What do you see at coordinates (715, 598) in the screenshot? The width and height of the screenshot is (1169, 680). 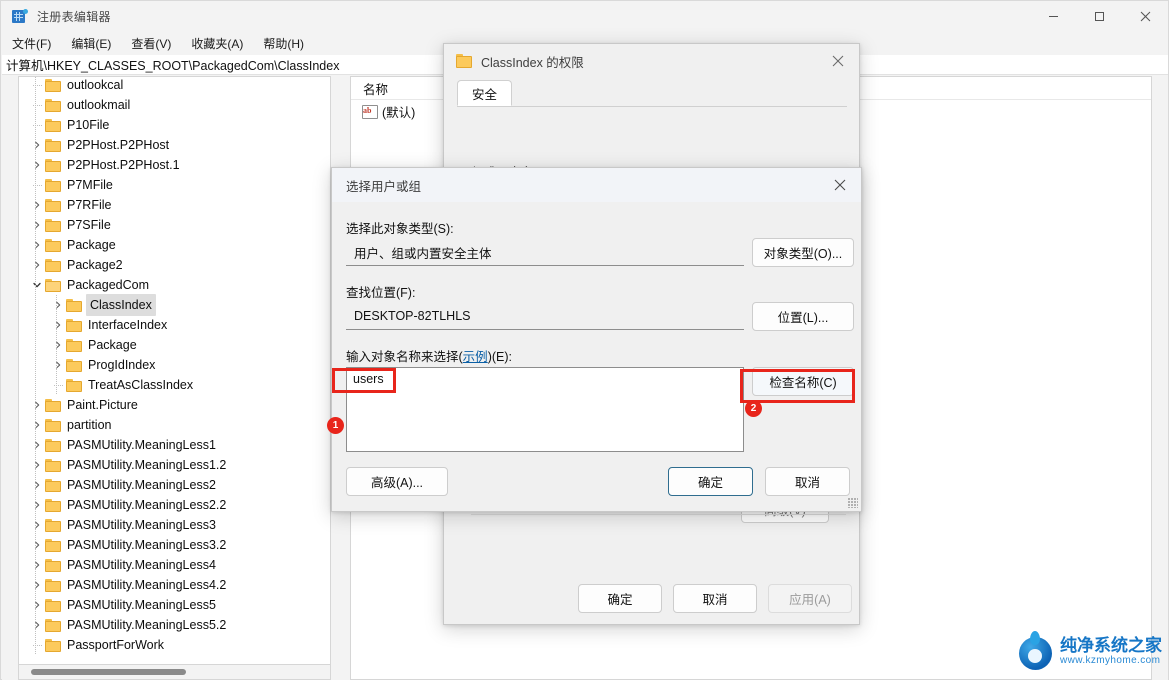 I see `permissions-cancel-button: 取消` at bounding box center [715, 598].